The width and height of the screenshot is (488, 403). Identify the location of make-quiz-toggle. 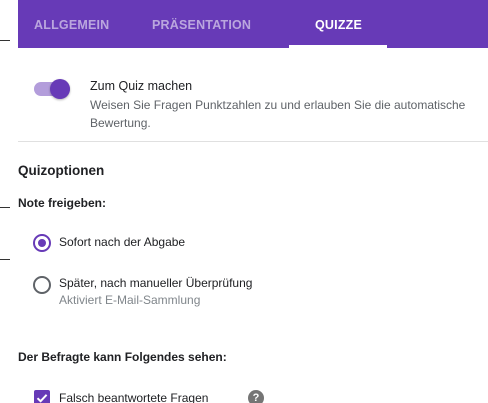
(52, 89).